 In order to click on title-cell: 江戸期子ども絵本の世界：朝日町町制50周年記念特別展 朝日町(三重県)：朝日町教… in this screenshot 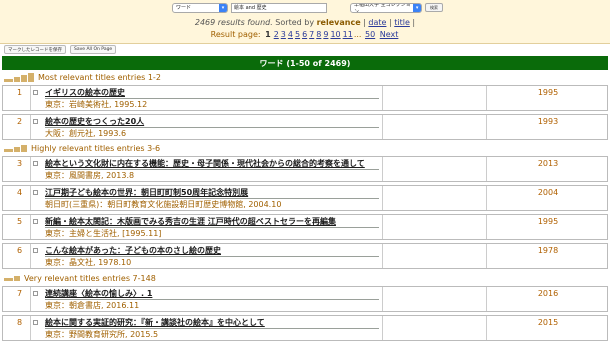, I will do `click(212, 198)`.